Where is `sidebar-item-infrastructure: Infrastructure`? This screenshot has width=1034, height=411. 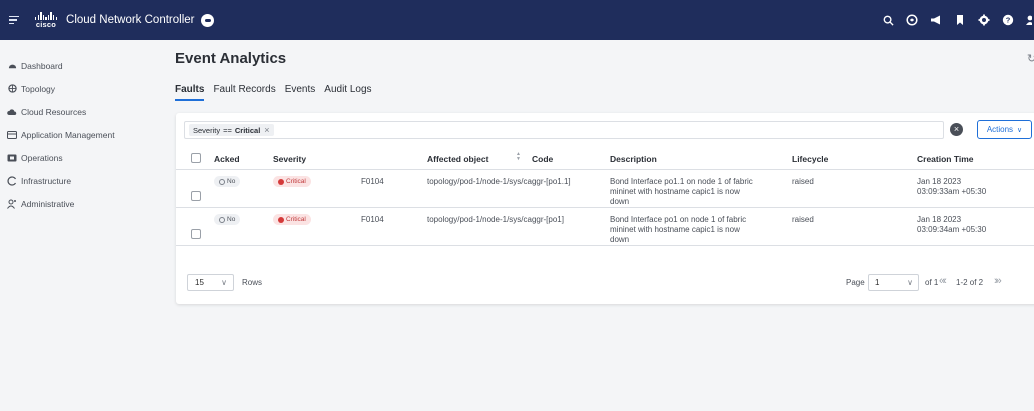 sidebar-item-infrastructure: Infrastructure is located at coordinates (80, 180).